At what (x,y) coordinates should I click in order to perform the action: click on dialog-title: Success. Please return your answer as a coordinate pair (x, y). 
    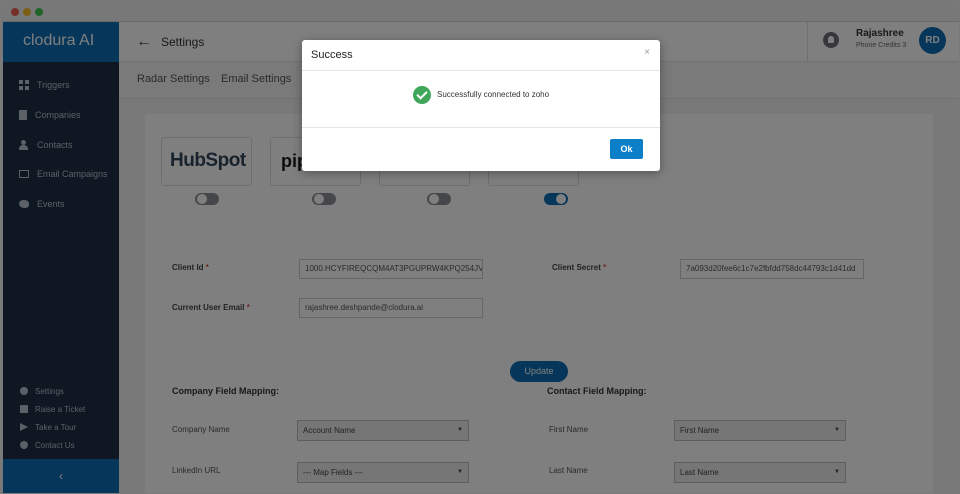
    Looking at the image, I should click on (332, 55).